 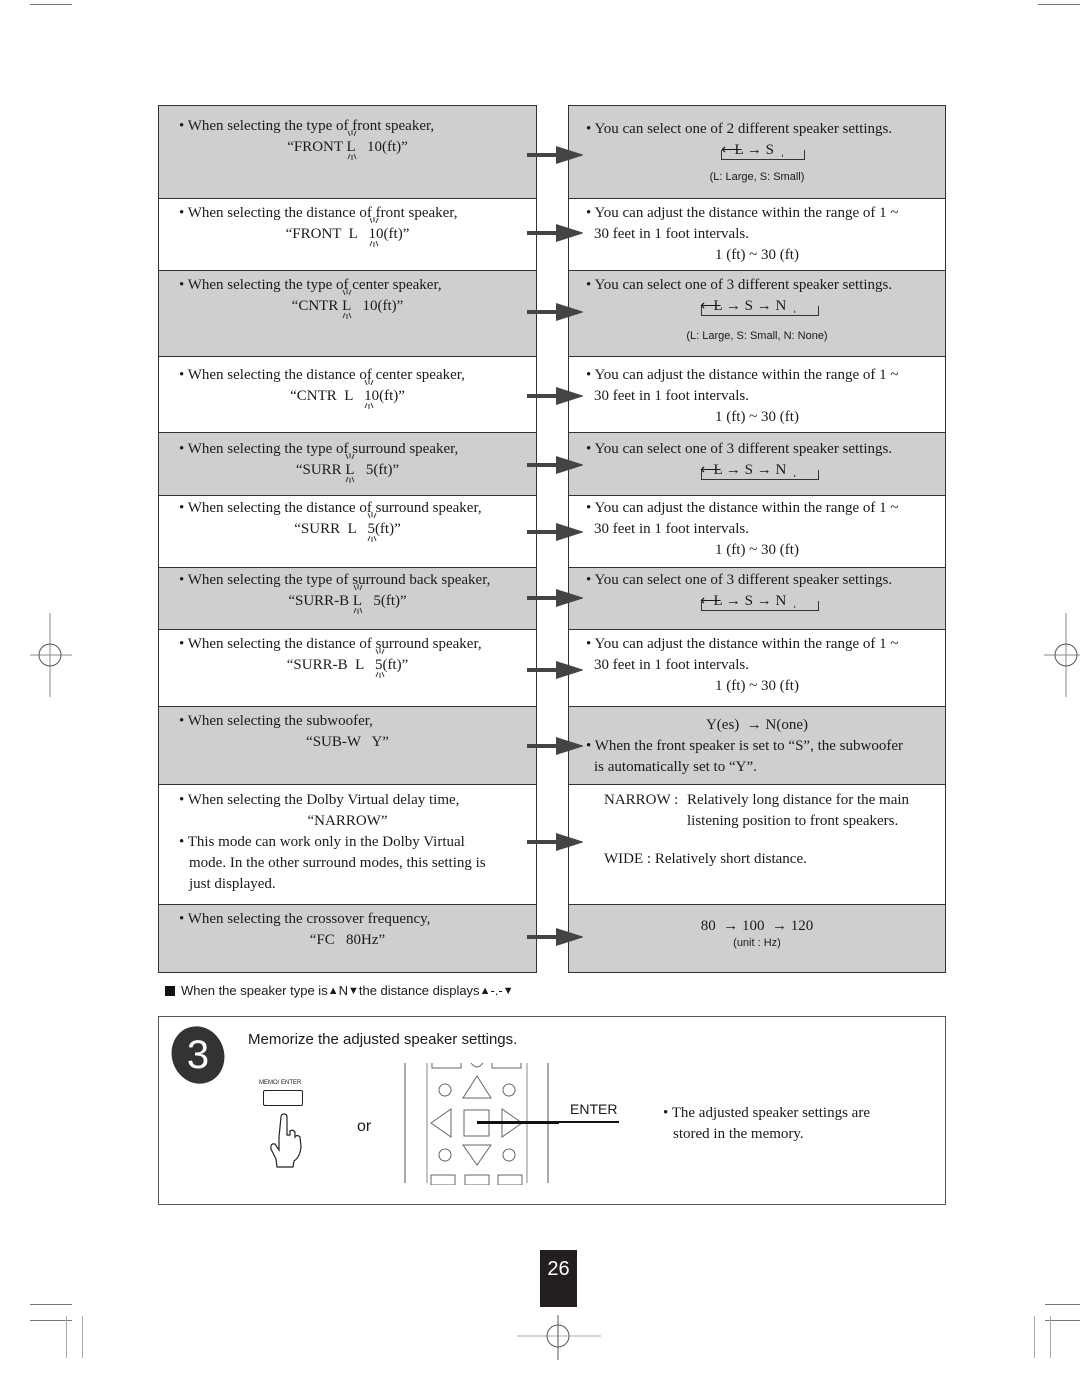 What do you see at coordinates (286, 1140) in the screenshot?
I see `pressing-hand-icon` at bounding box center [286, 1140].